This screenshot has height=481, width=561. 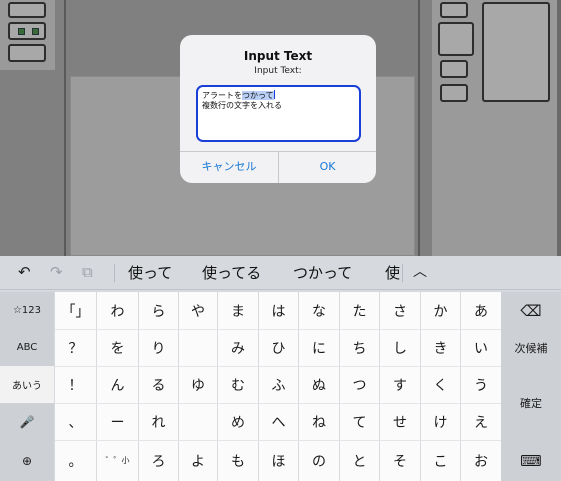 What do you see at coordinates (27, 384) in the screenshot?
I see `kana-key: あいう` at bounding box center [27, 384].